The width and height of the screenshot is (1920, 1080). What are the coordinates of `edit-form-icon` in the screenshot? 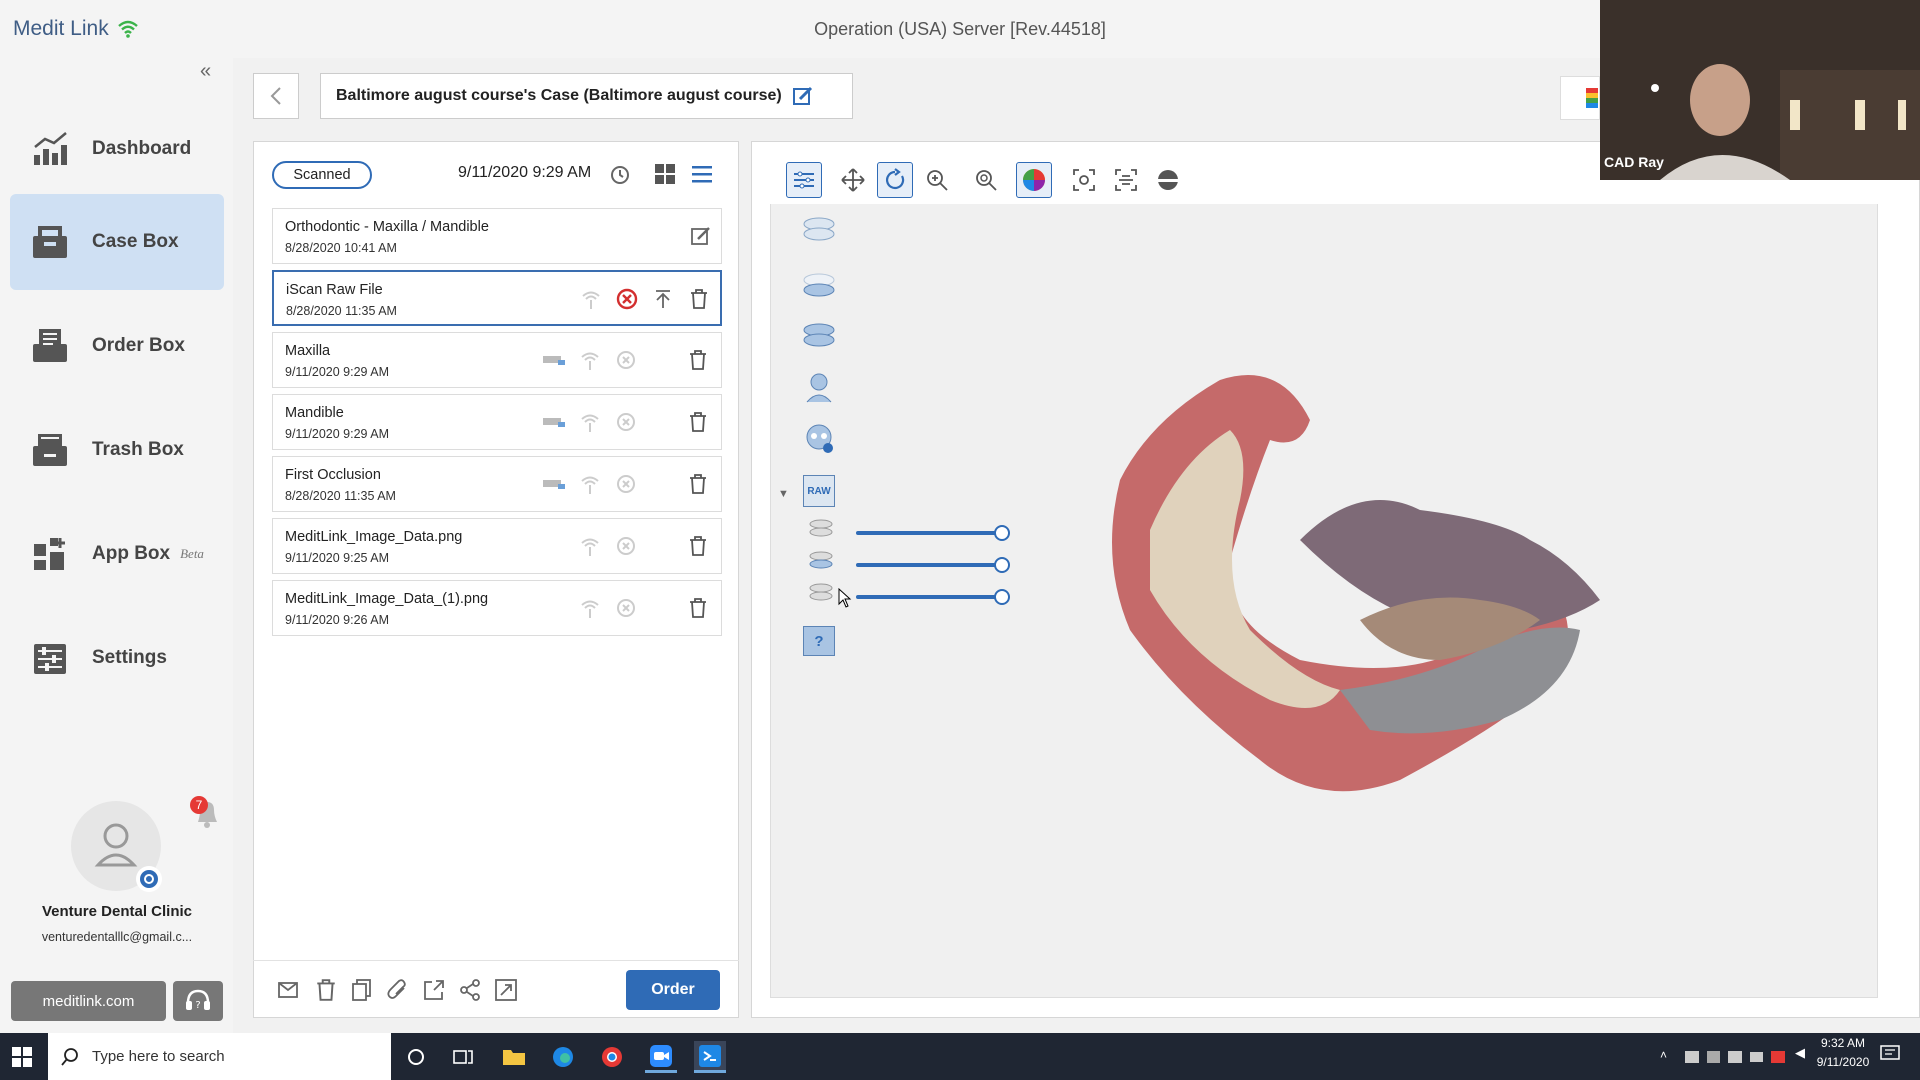 It's located at (701, 236).